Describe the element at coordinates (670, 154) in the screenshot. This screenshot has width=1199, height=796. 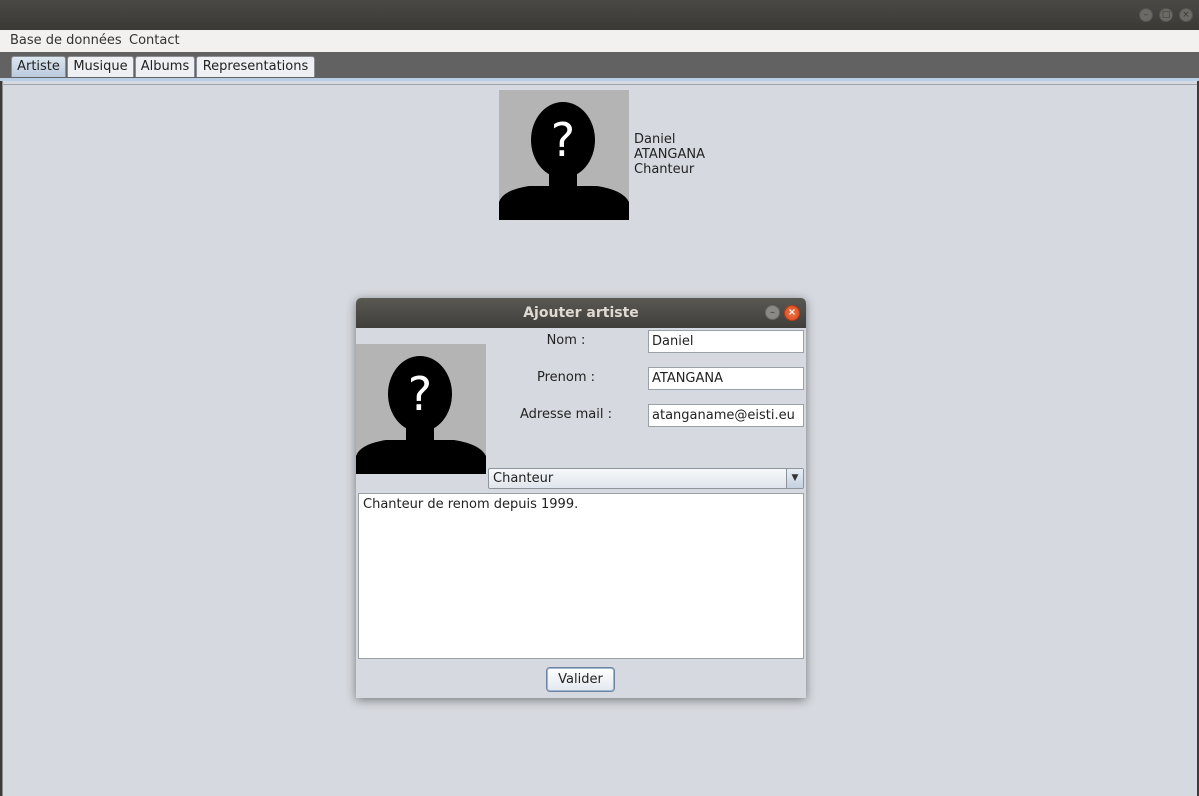
I see `artist-last-name: ATANGANA` at that location.